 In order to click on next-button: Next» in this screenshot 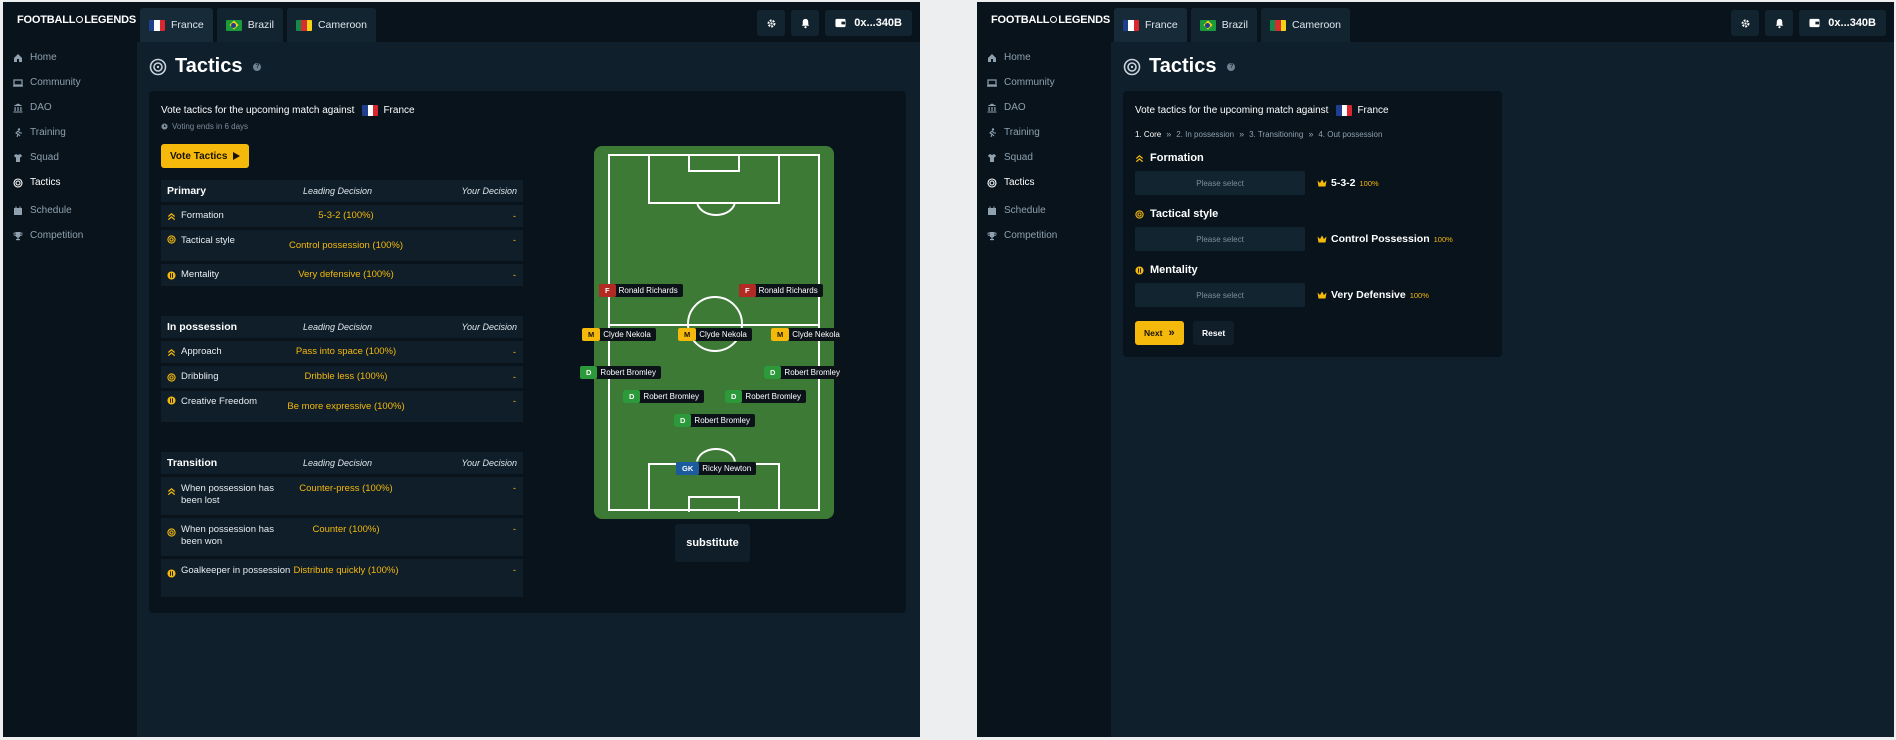, I will do `click(1159, 333)`.